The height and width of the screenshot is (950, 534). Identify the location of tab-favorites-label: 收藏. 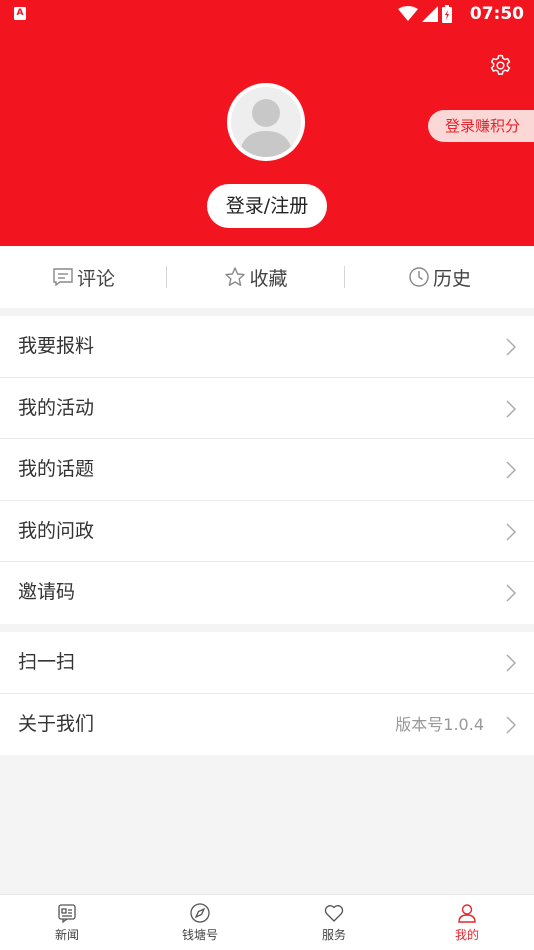
(268, 278).